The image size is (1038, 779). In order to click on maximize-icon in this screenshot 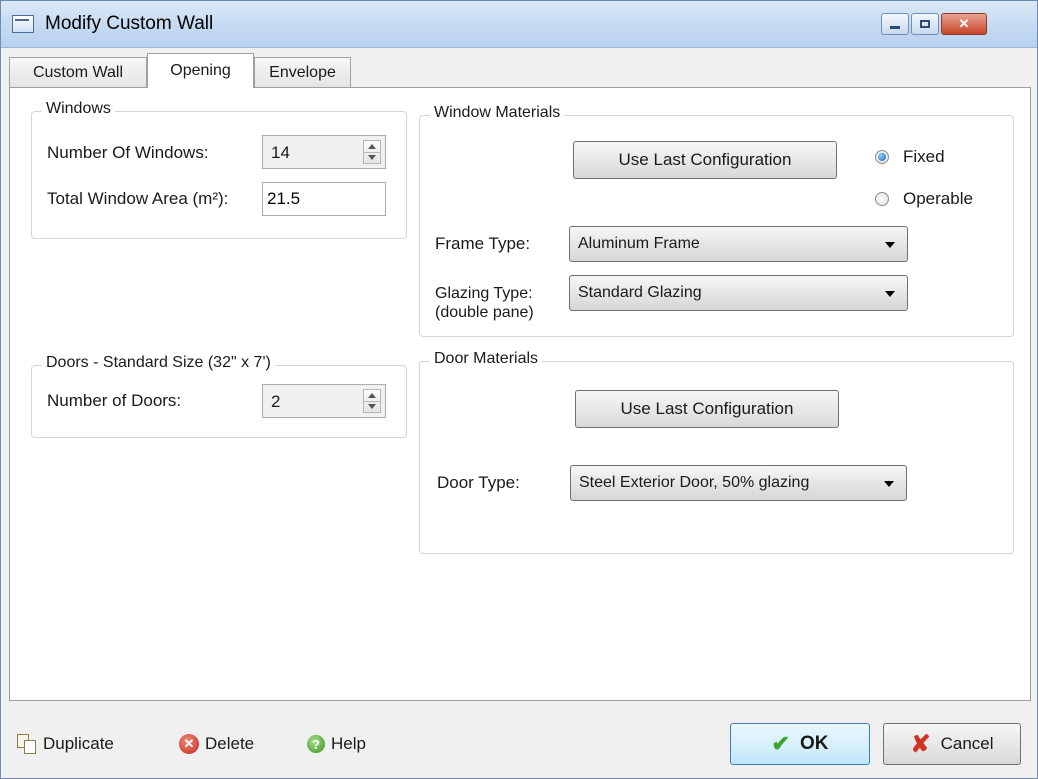, I will do `click(925, 24)`.